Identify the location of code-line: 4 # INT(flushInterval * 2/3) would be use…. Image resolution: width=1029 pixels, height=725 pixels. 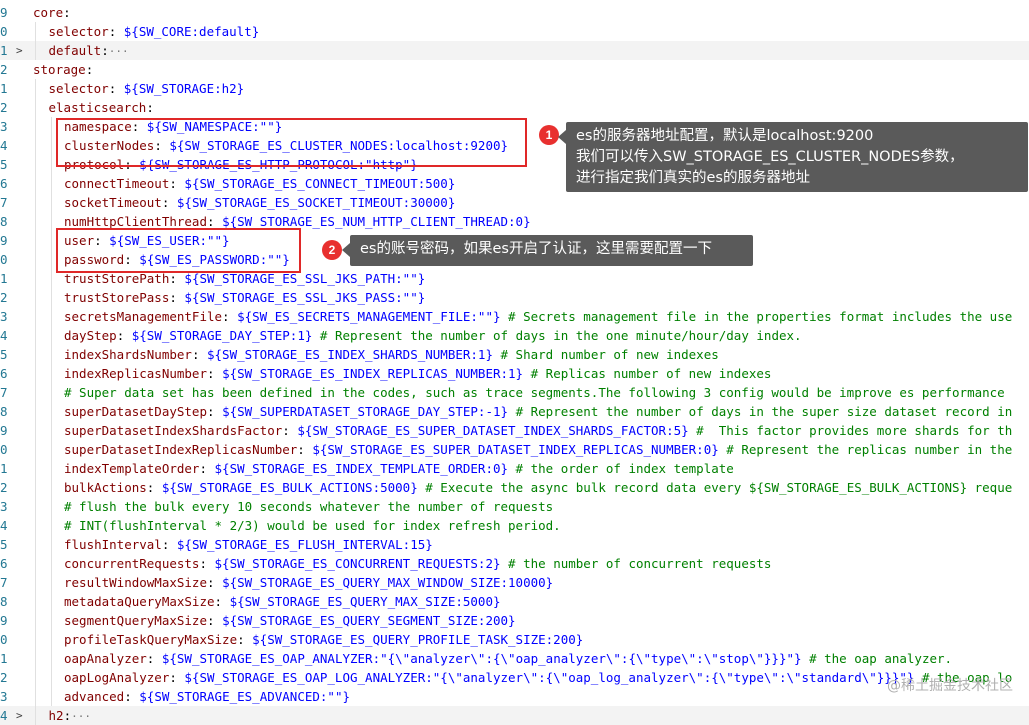
(514, 525).